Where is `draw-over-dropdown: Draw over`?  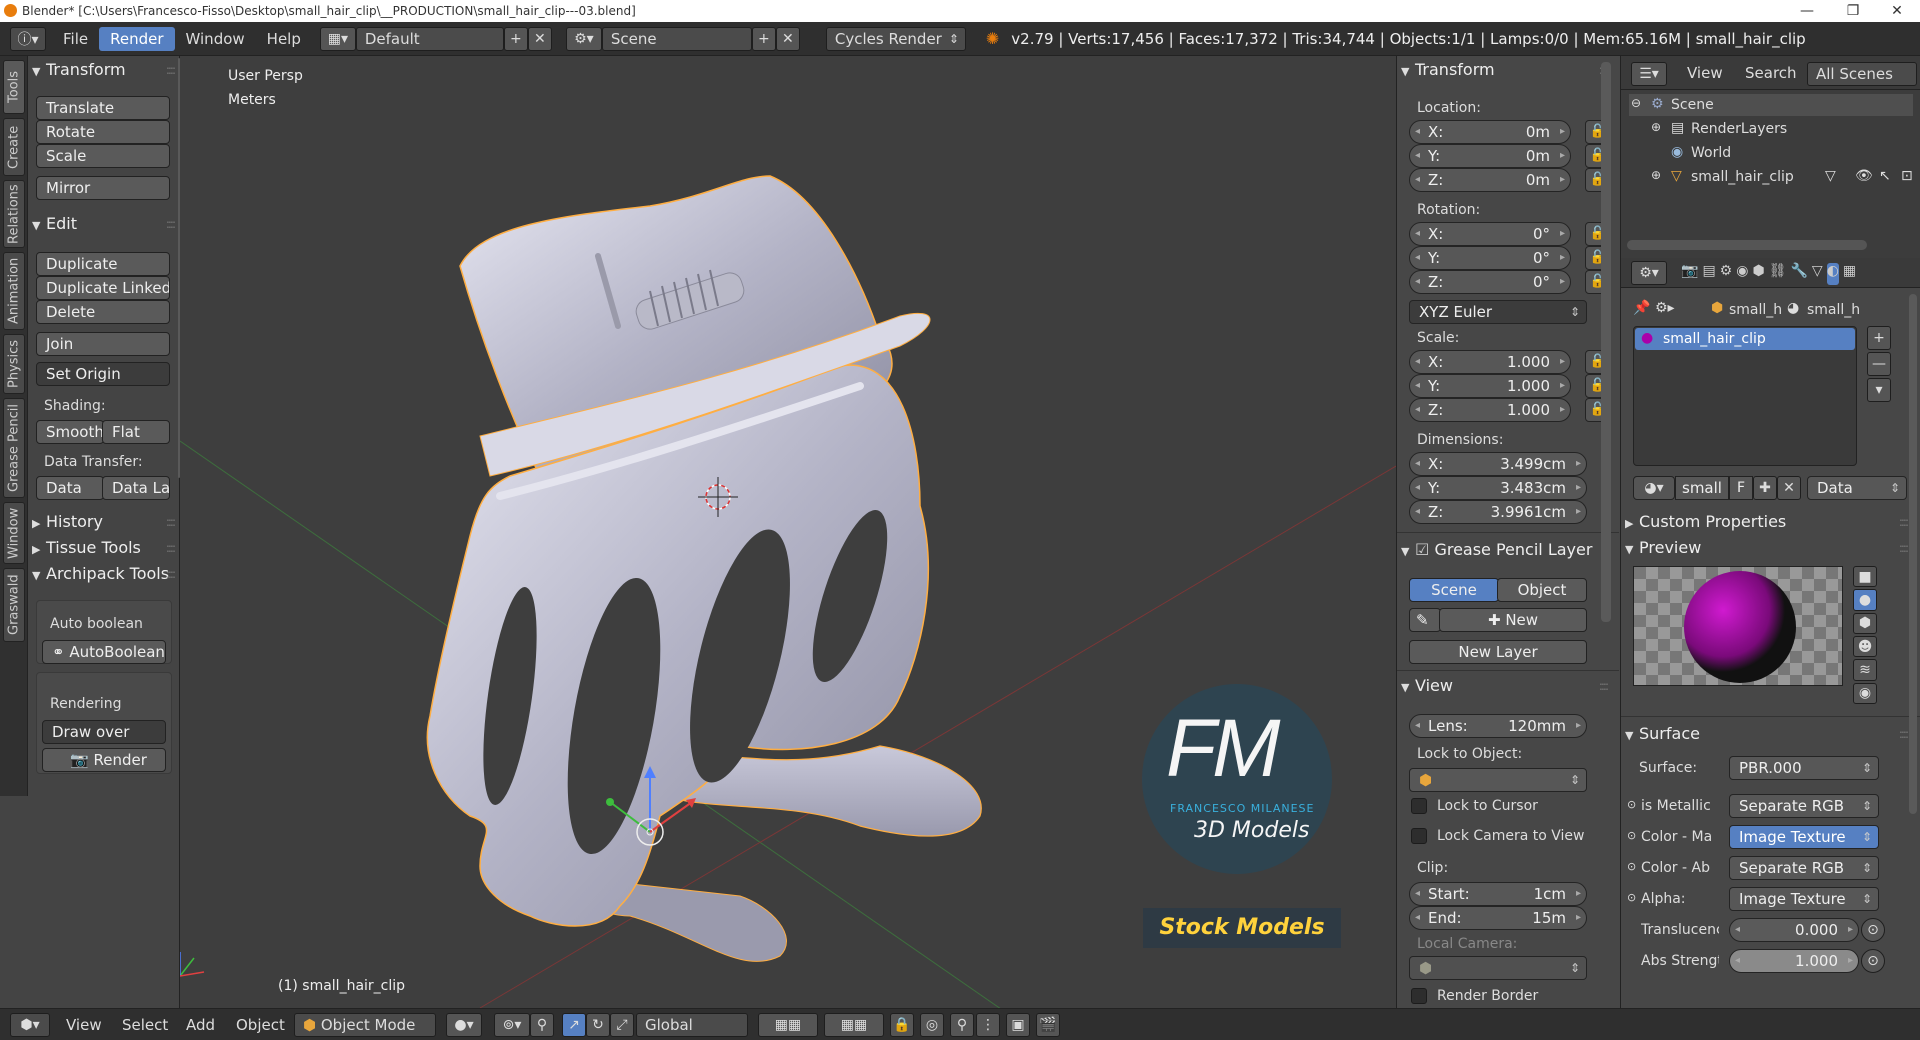 draw-over-dropdown: Draw over is located at coordinates (104, 732).